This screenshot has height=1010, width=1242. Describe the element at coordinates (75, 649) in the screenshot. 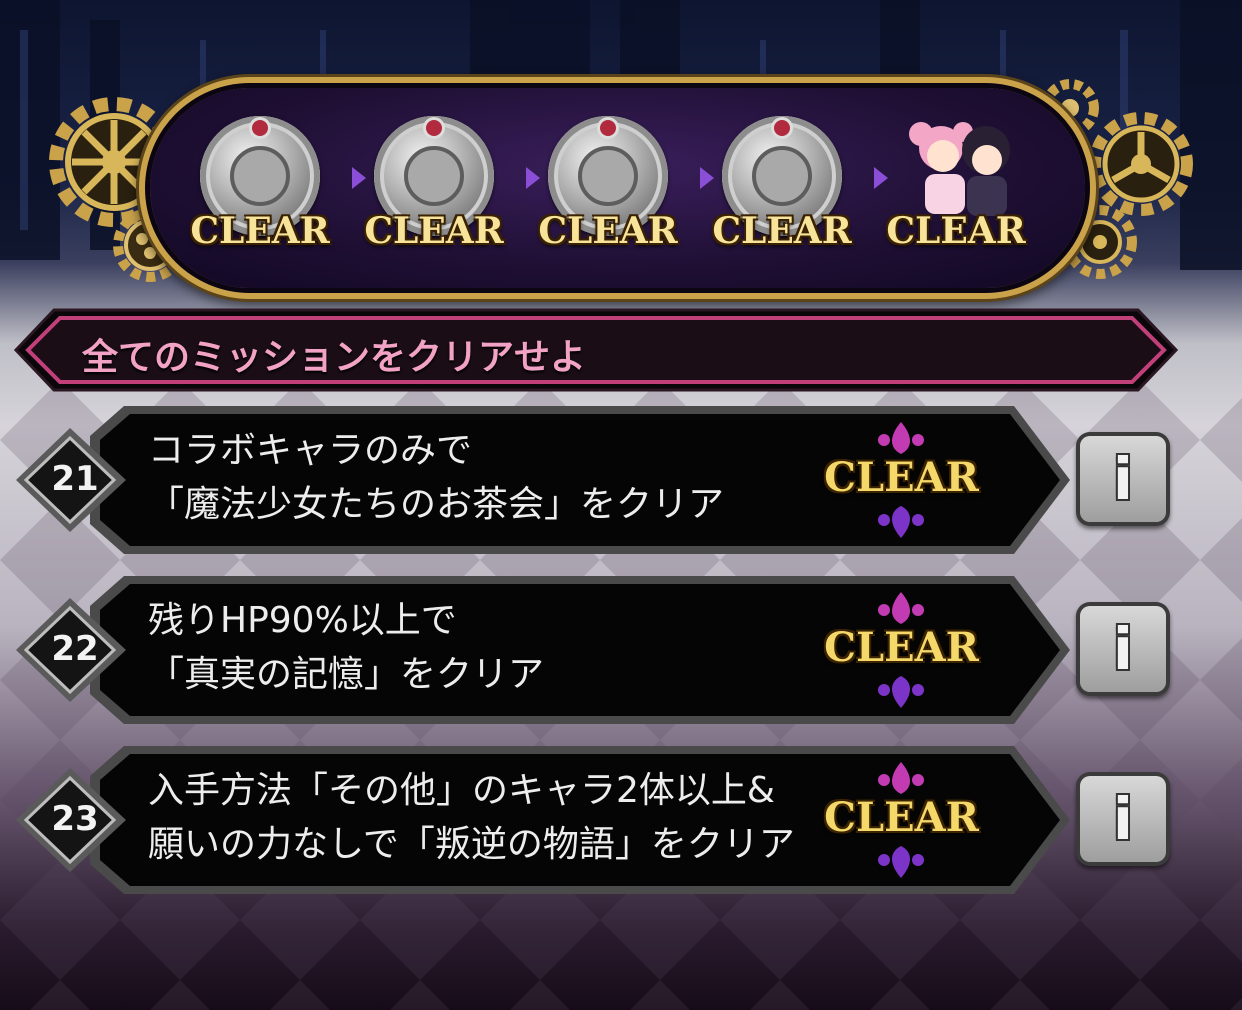

I see `mission-number: 22` at that location.